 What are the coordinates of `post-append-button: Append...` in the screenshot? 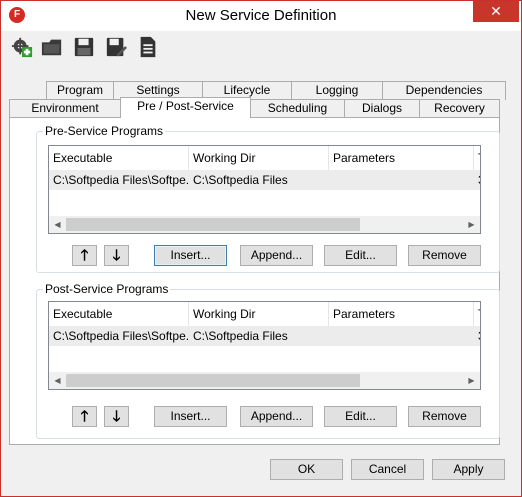 It's located at (276, 416).